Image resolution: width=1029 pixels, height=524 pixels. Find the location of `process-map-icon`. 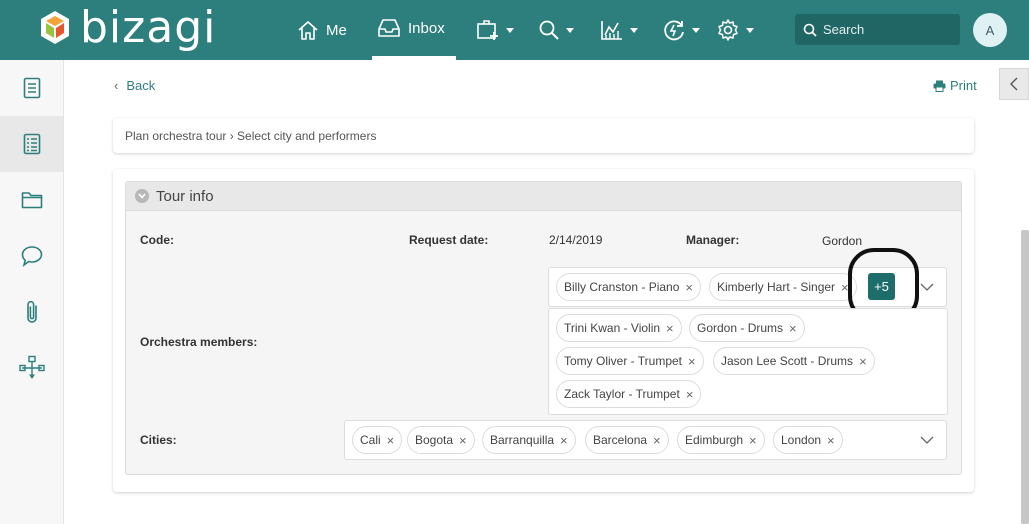

process-map-icon is located at coordinates (31, 367).